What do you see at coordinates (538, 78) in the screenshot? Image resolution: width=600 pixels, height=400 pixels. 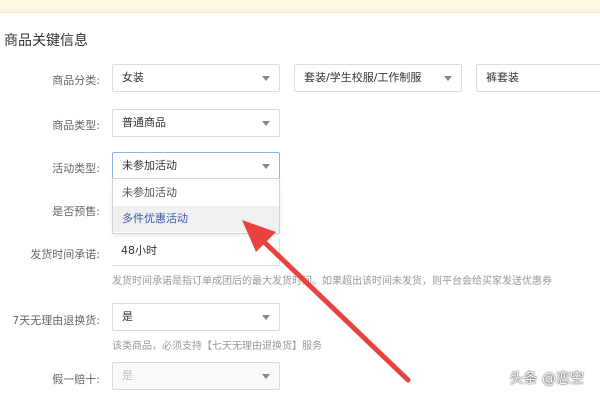 I see `category-level3-select: 裤套装` at bounding box center [538, 78].